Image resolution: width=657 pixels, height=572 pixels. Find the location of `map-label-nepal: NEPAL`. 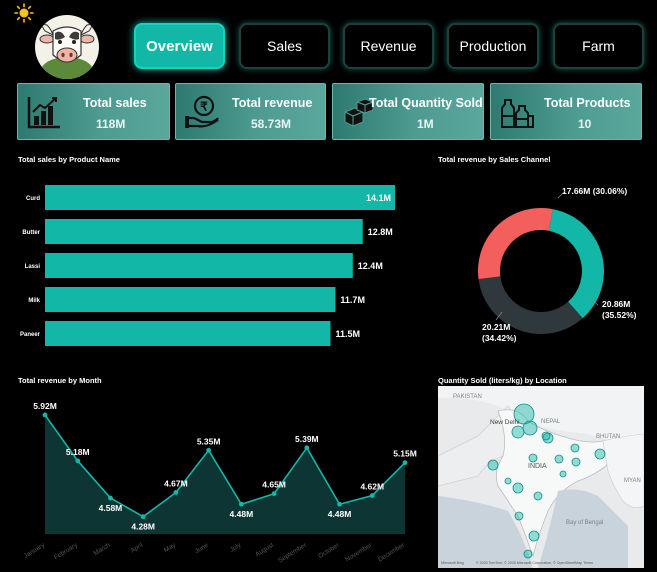

map-label-nepal: NEPAL is located at coordinates (551, 422).